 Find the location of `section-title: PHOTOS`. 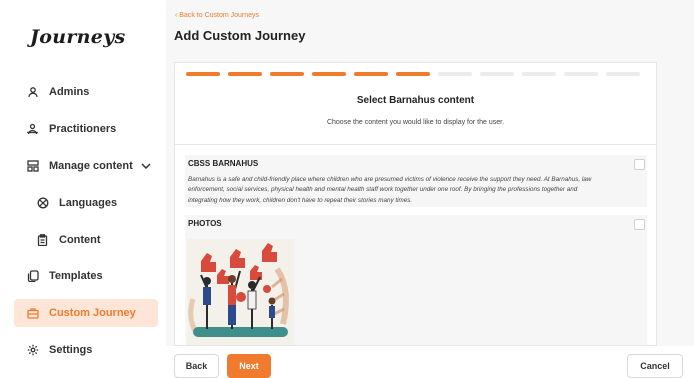

section-title: PHOTOS is located at coordinates (205, 223).